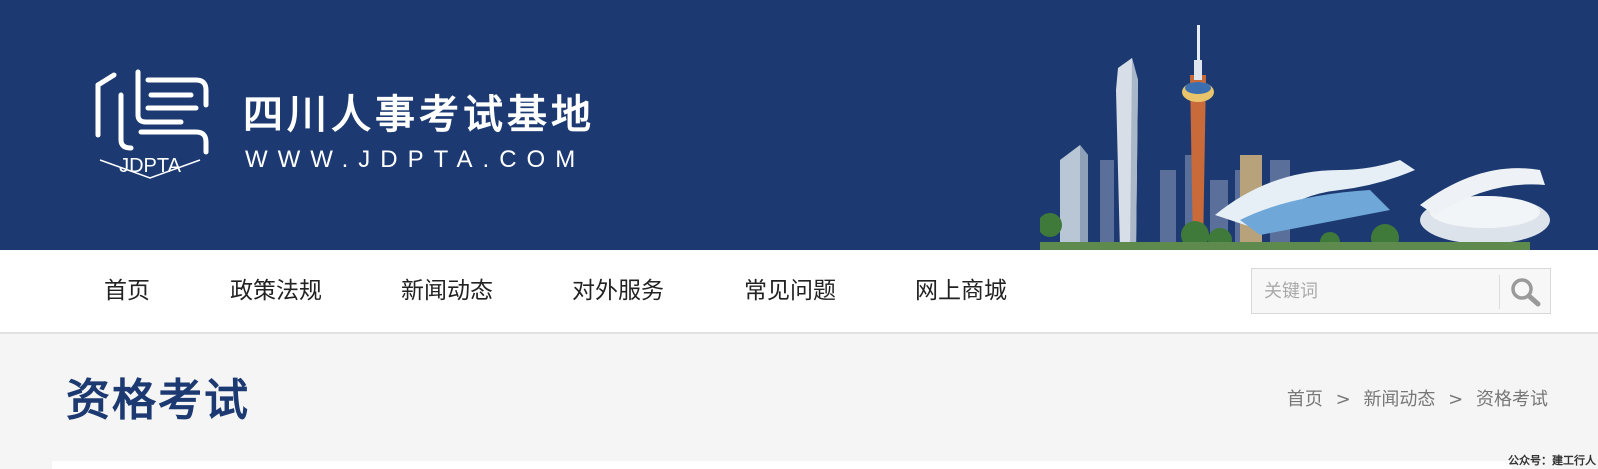  Describe the element at coordinates (1305, 399) in the screenshot. I see `breadcrumb-home: 首页` at that location.